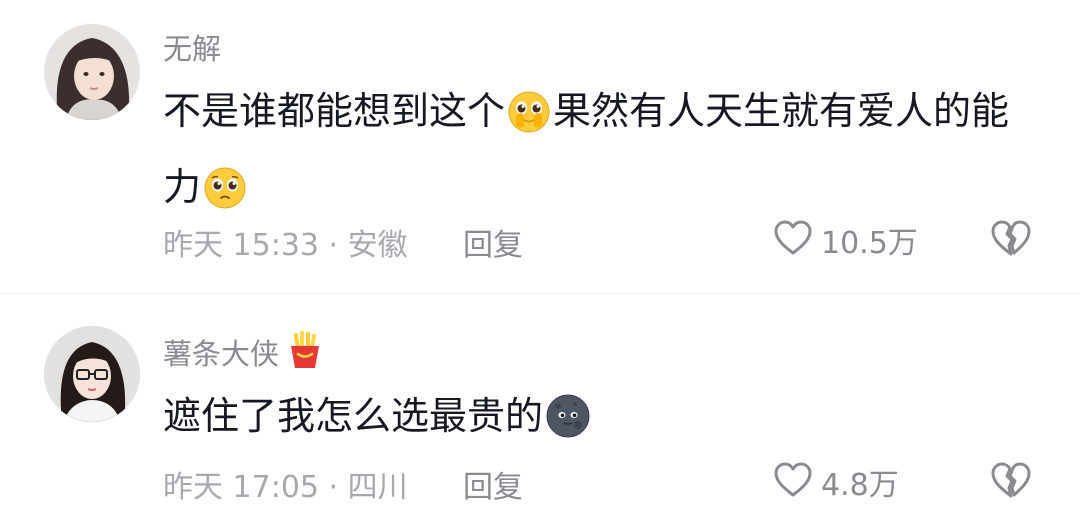 This screenshot has height=530, width=1080. Describe the element at coordinates (192, 47) in the screenshot. I see `username: 无解` at that location.